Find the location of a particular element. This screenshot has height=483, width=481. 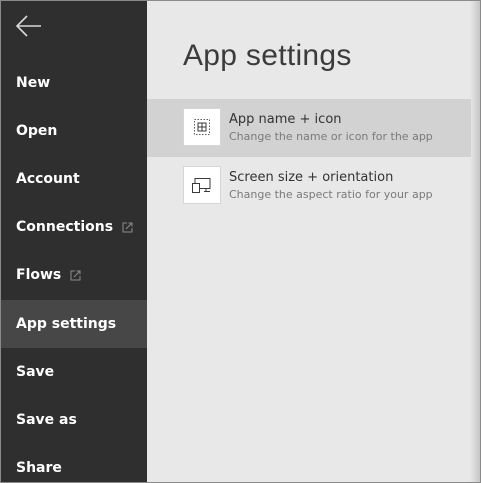

page-title: App settings is located at coordinates (267, 55).